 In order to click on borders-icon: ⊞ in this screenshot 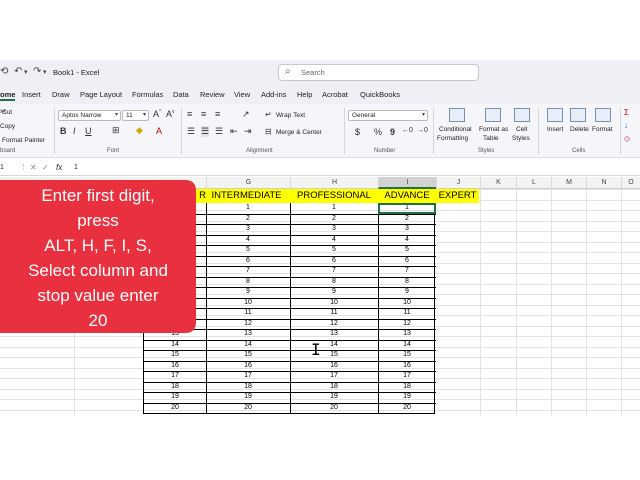, I will do `click(116, 130)`.